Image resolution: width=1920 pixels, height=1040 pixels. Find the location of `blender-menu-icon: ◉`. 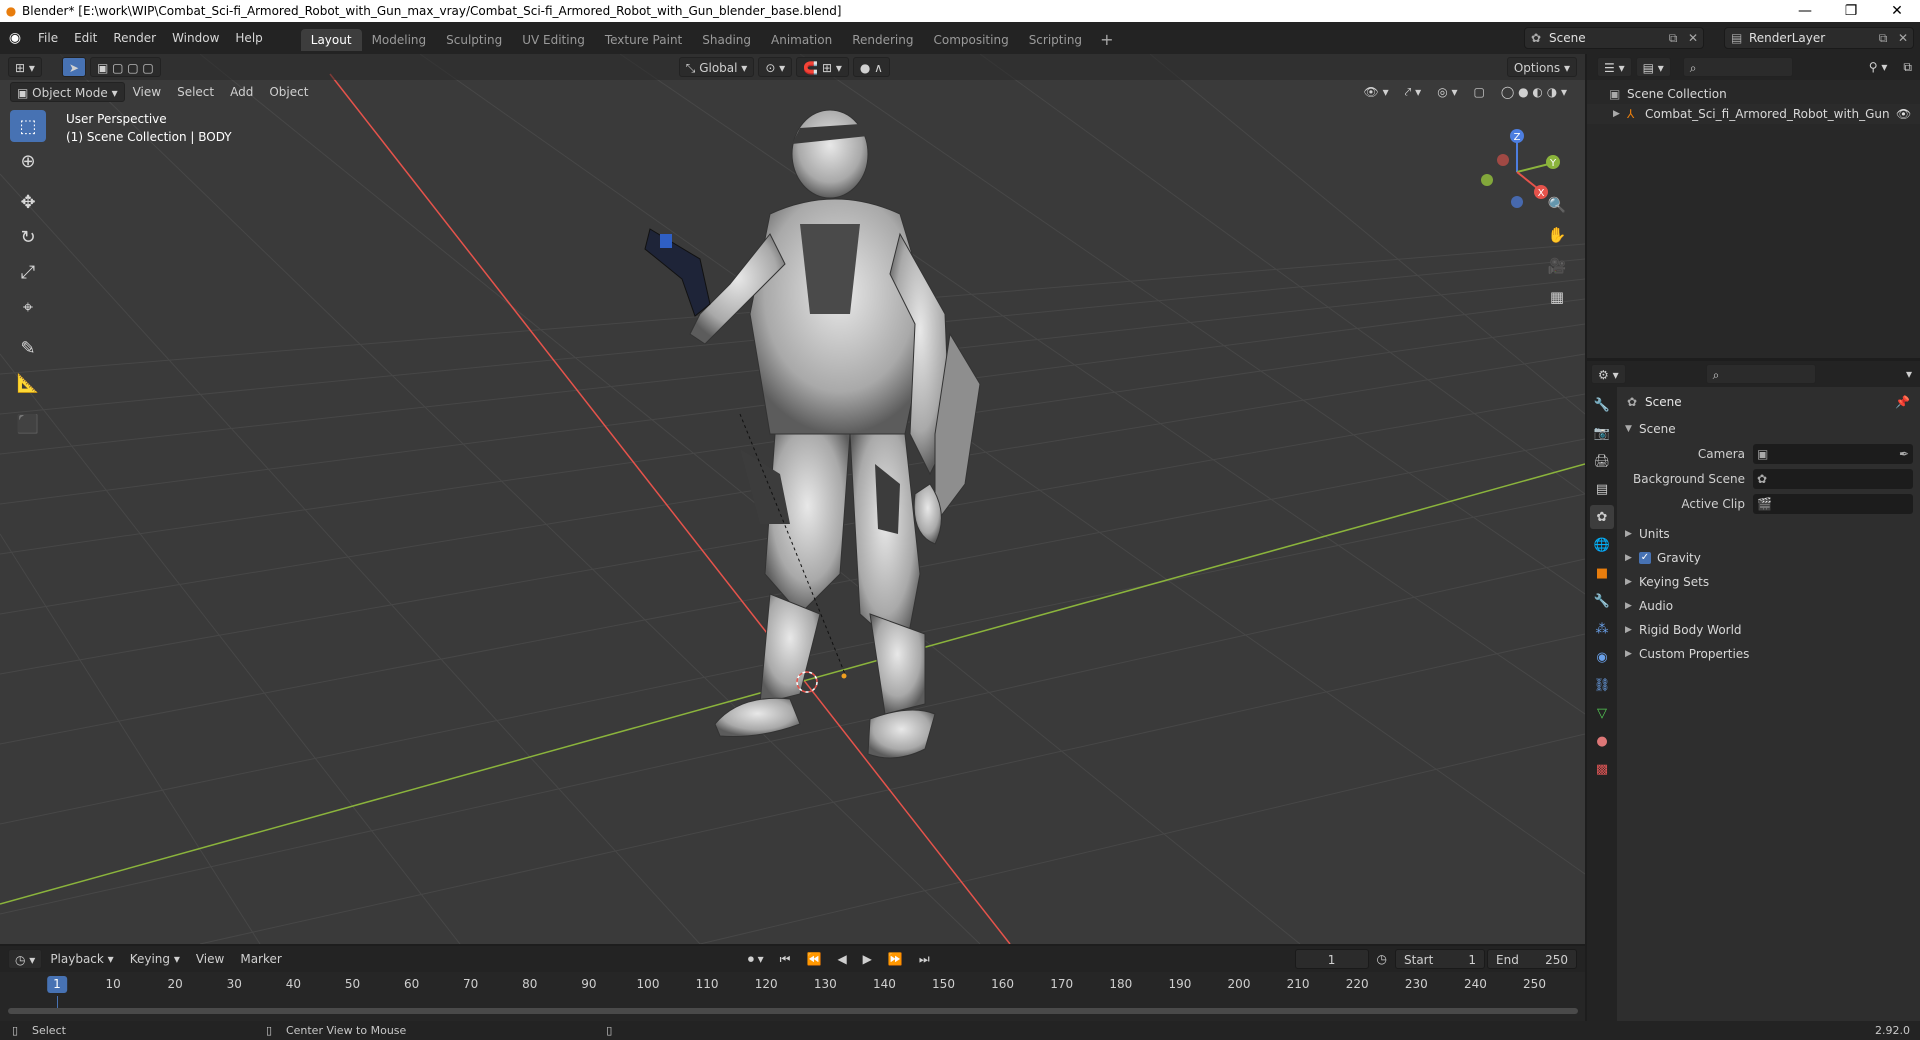

blender-menu-icon: ◉ is located at coordinates (15, 38).